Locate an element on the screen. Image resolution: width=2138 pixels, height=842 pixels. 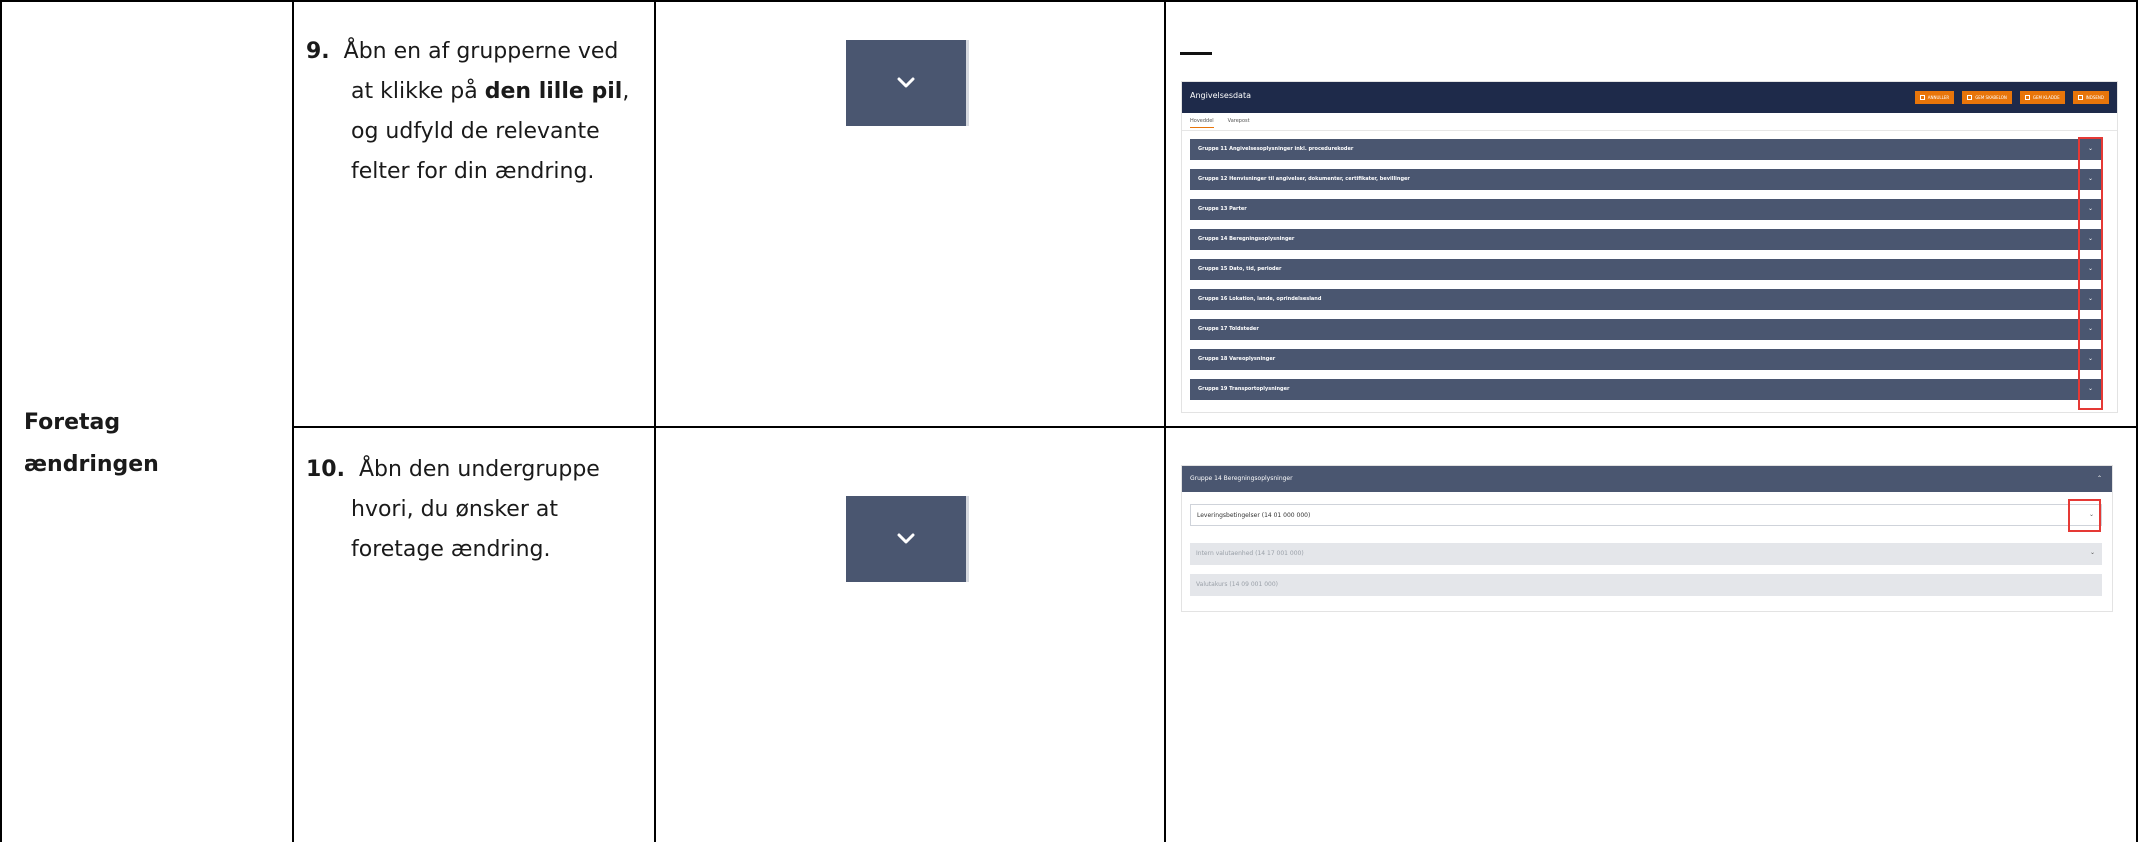
chevron-up-icon: ⌃ is located at coordinates (2099, 478).